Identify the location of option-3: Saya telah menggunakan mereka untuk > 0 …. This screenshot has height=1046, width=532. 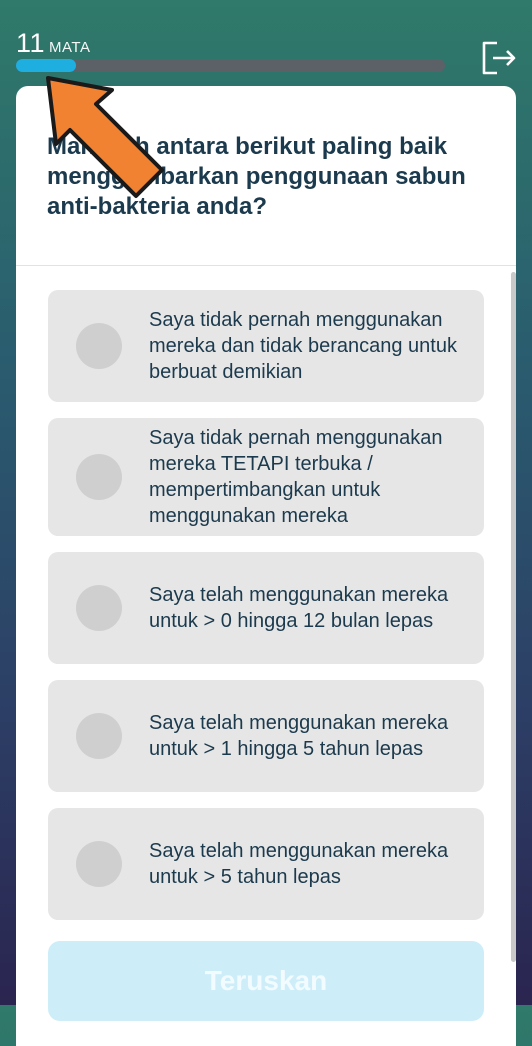
(266, 608).